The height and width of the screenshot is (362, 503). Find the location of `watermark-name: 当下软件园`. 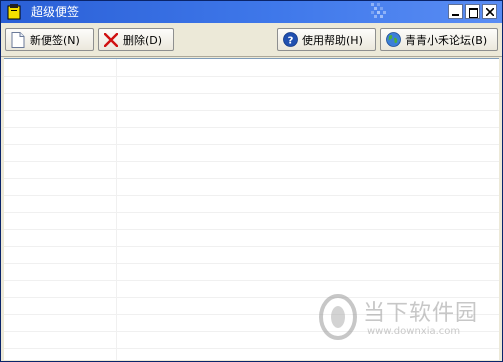

watermark-name: 当下软件园 is located at coordinates (421, 313).